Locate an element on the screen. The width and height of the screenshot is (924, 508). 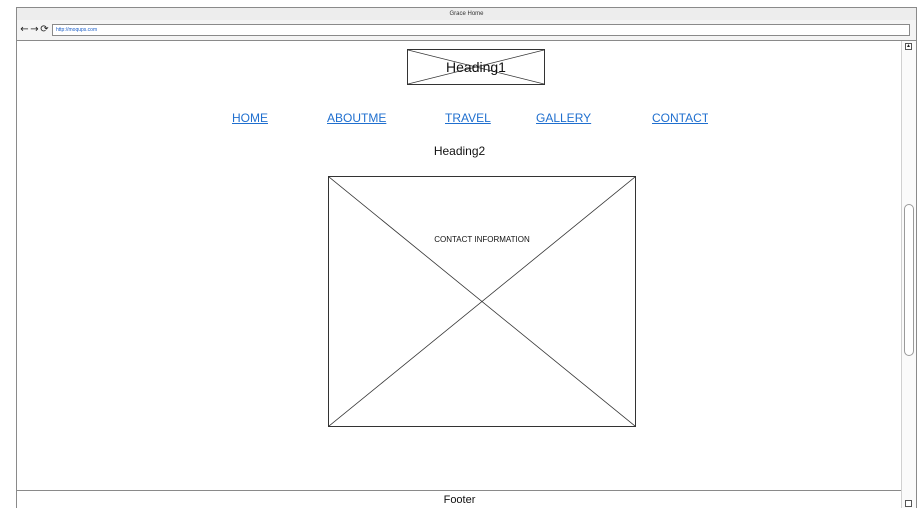
contact-information-label: CONTACT INFORMATION is located at coordinates (482, 239).